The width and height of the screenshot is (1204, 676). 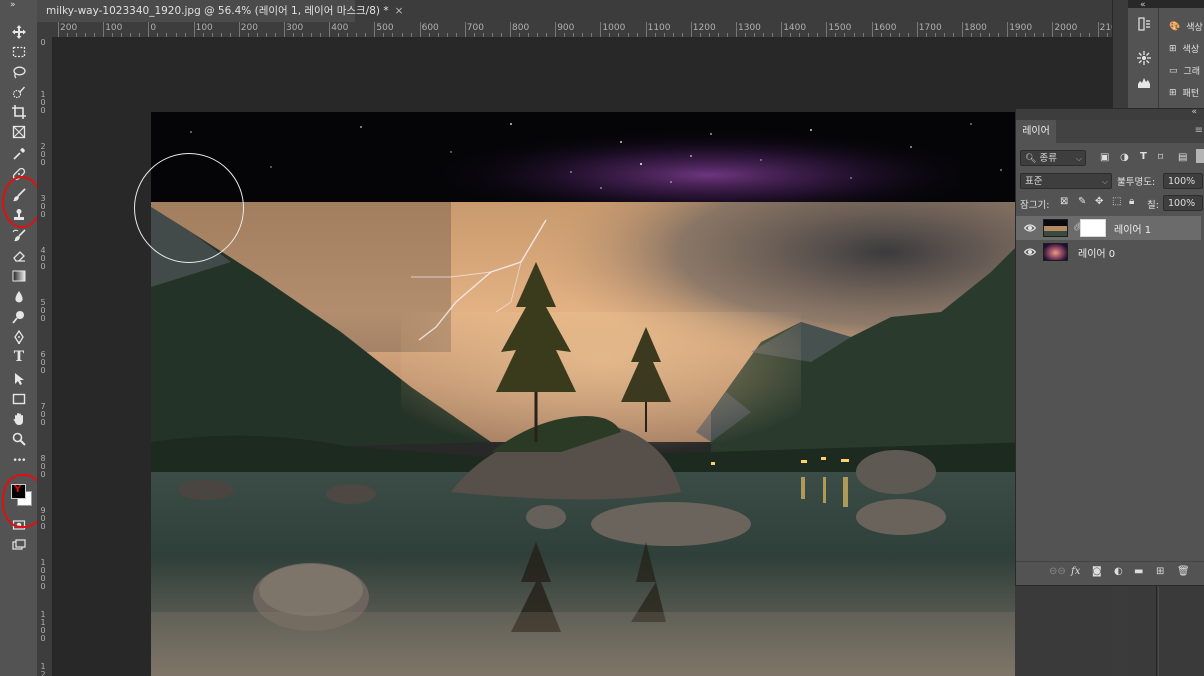 What do you see at coordinates (1097, 571) in the screenshot?
I see `add-mask-icon: ◙` at bounding box center [1097, 571].